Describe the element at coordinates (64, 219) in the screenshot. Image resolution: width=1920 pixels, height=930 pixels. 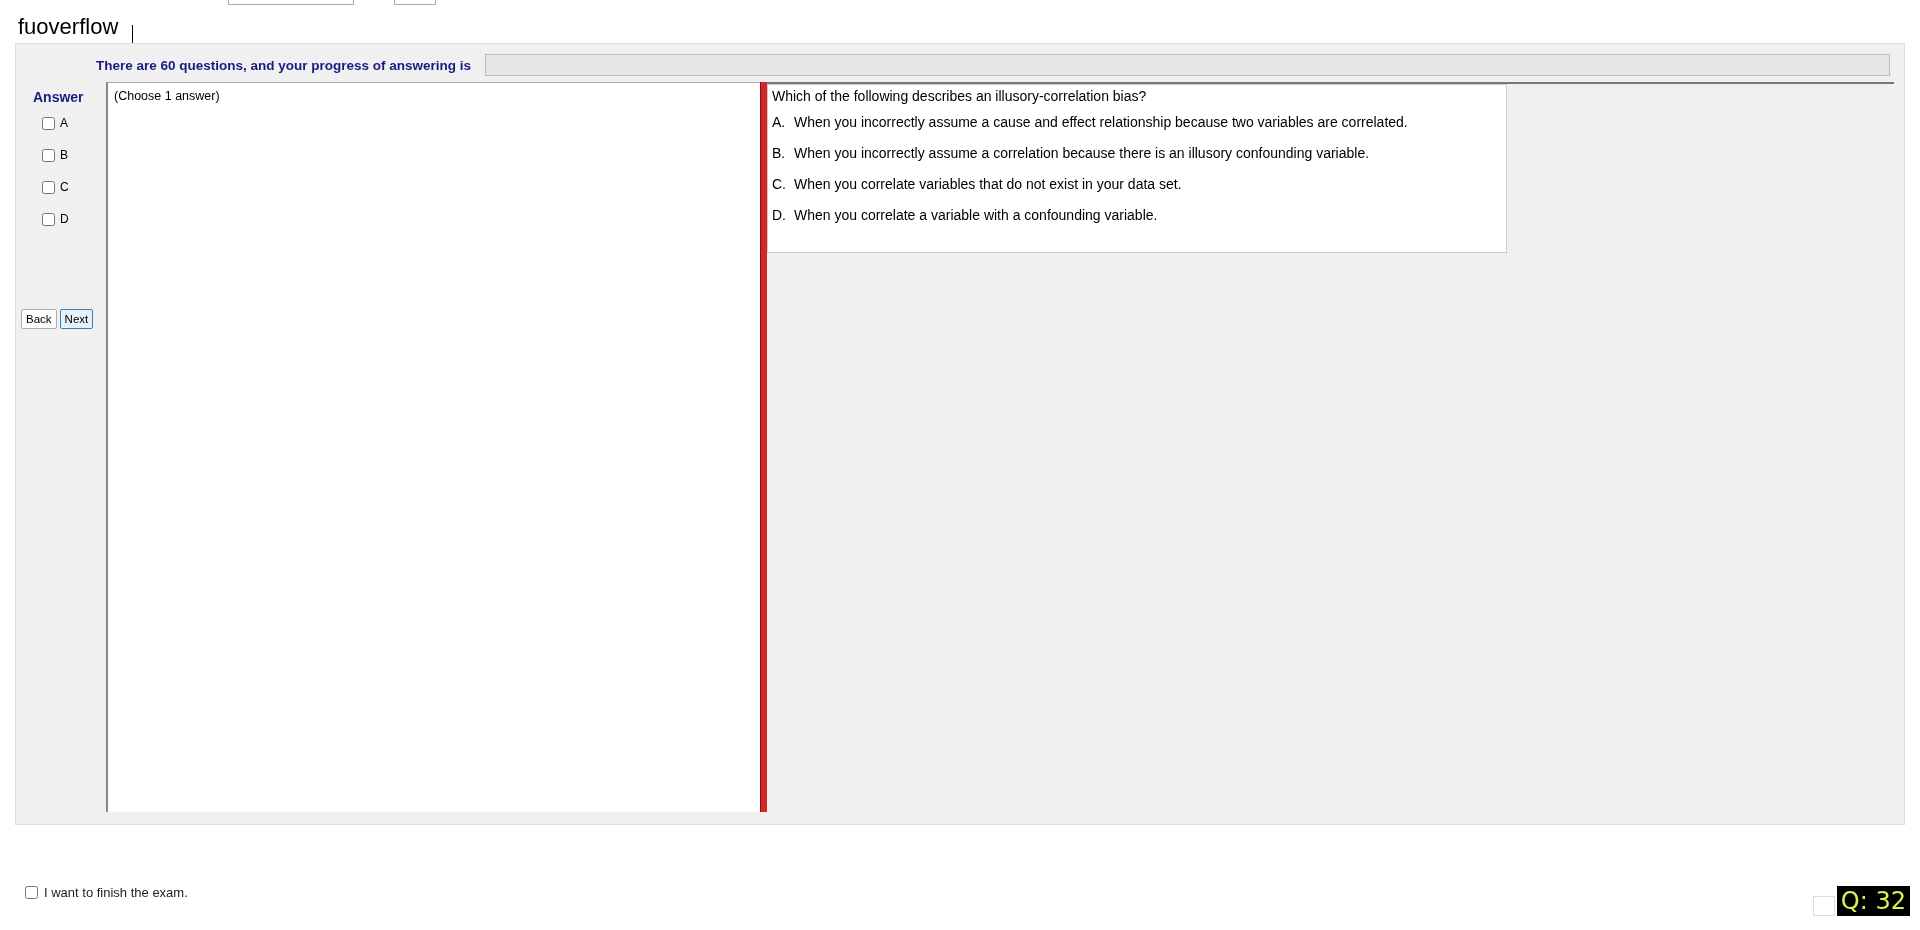
I see `option-label: D` at that location.